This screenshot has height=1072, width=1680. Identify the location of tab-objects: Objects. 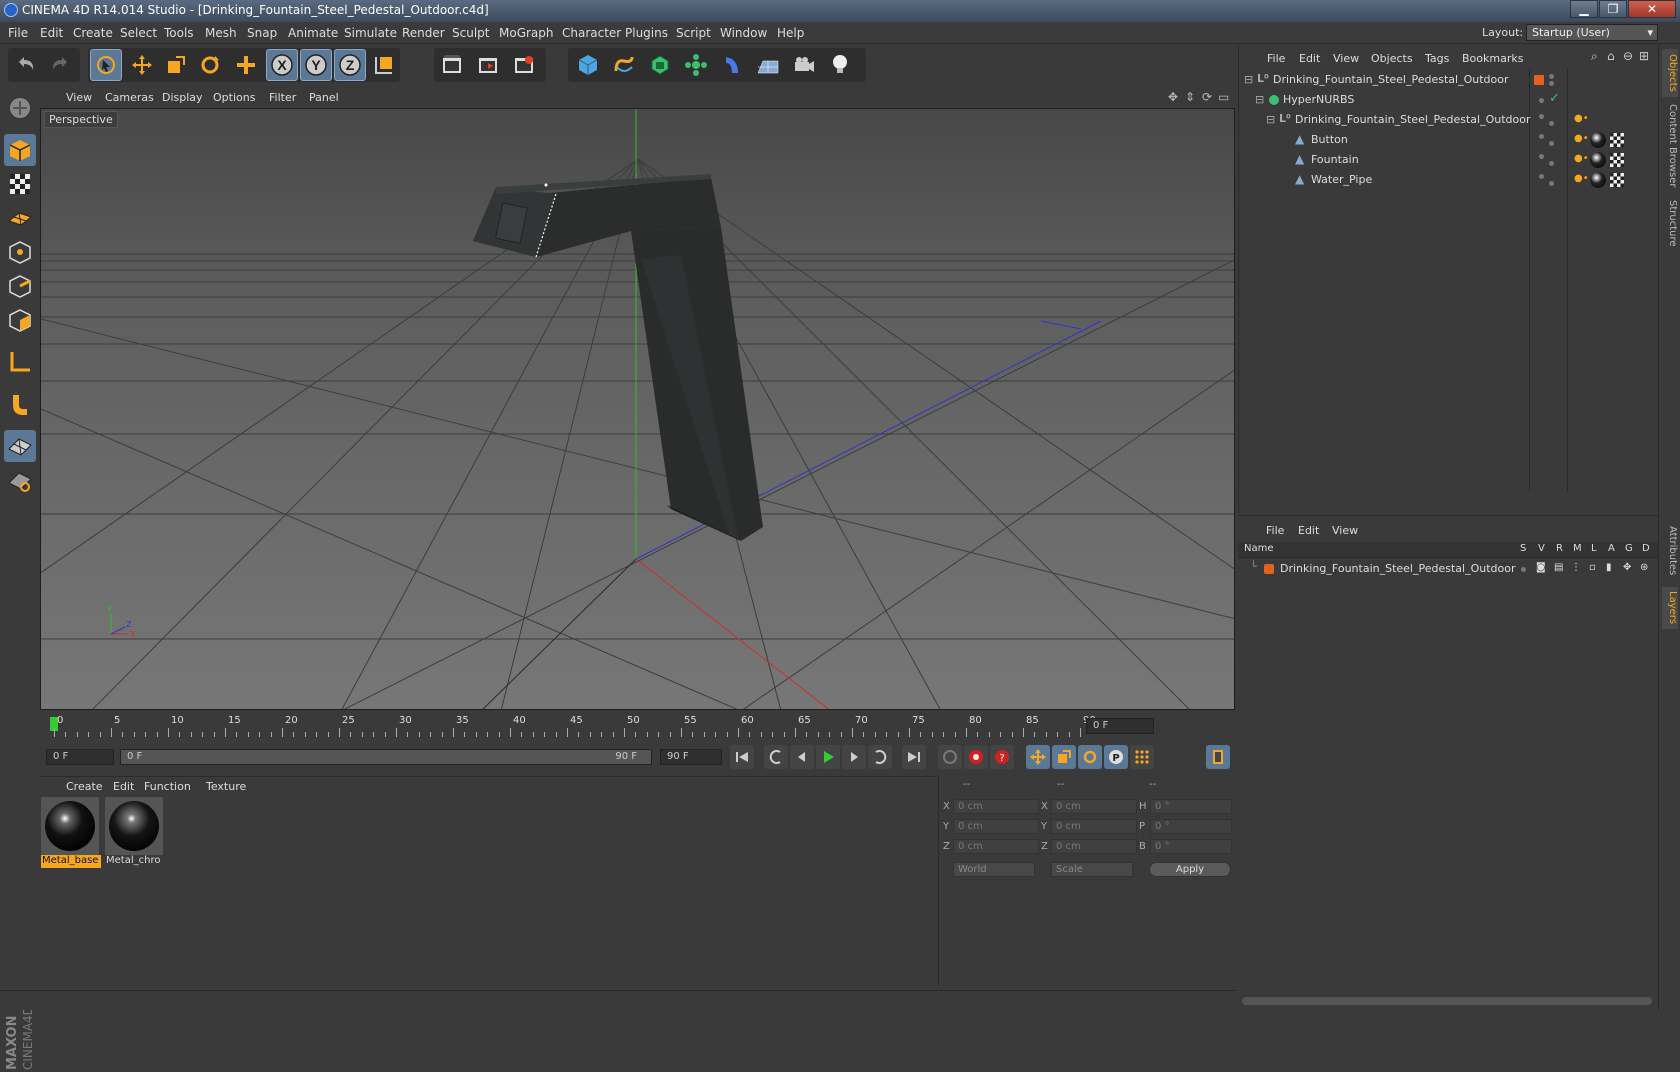
(1670, 73).